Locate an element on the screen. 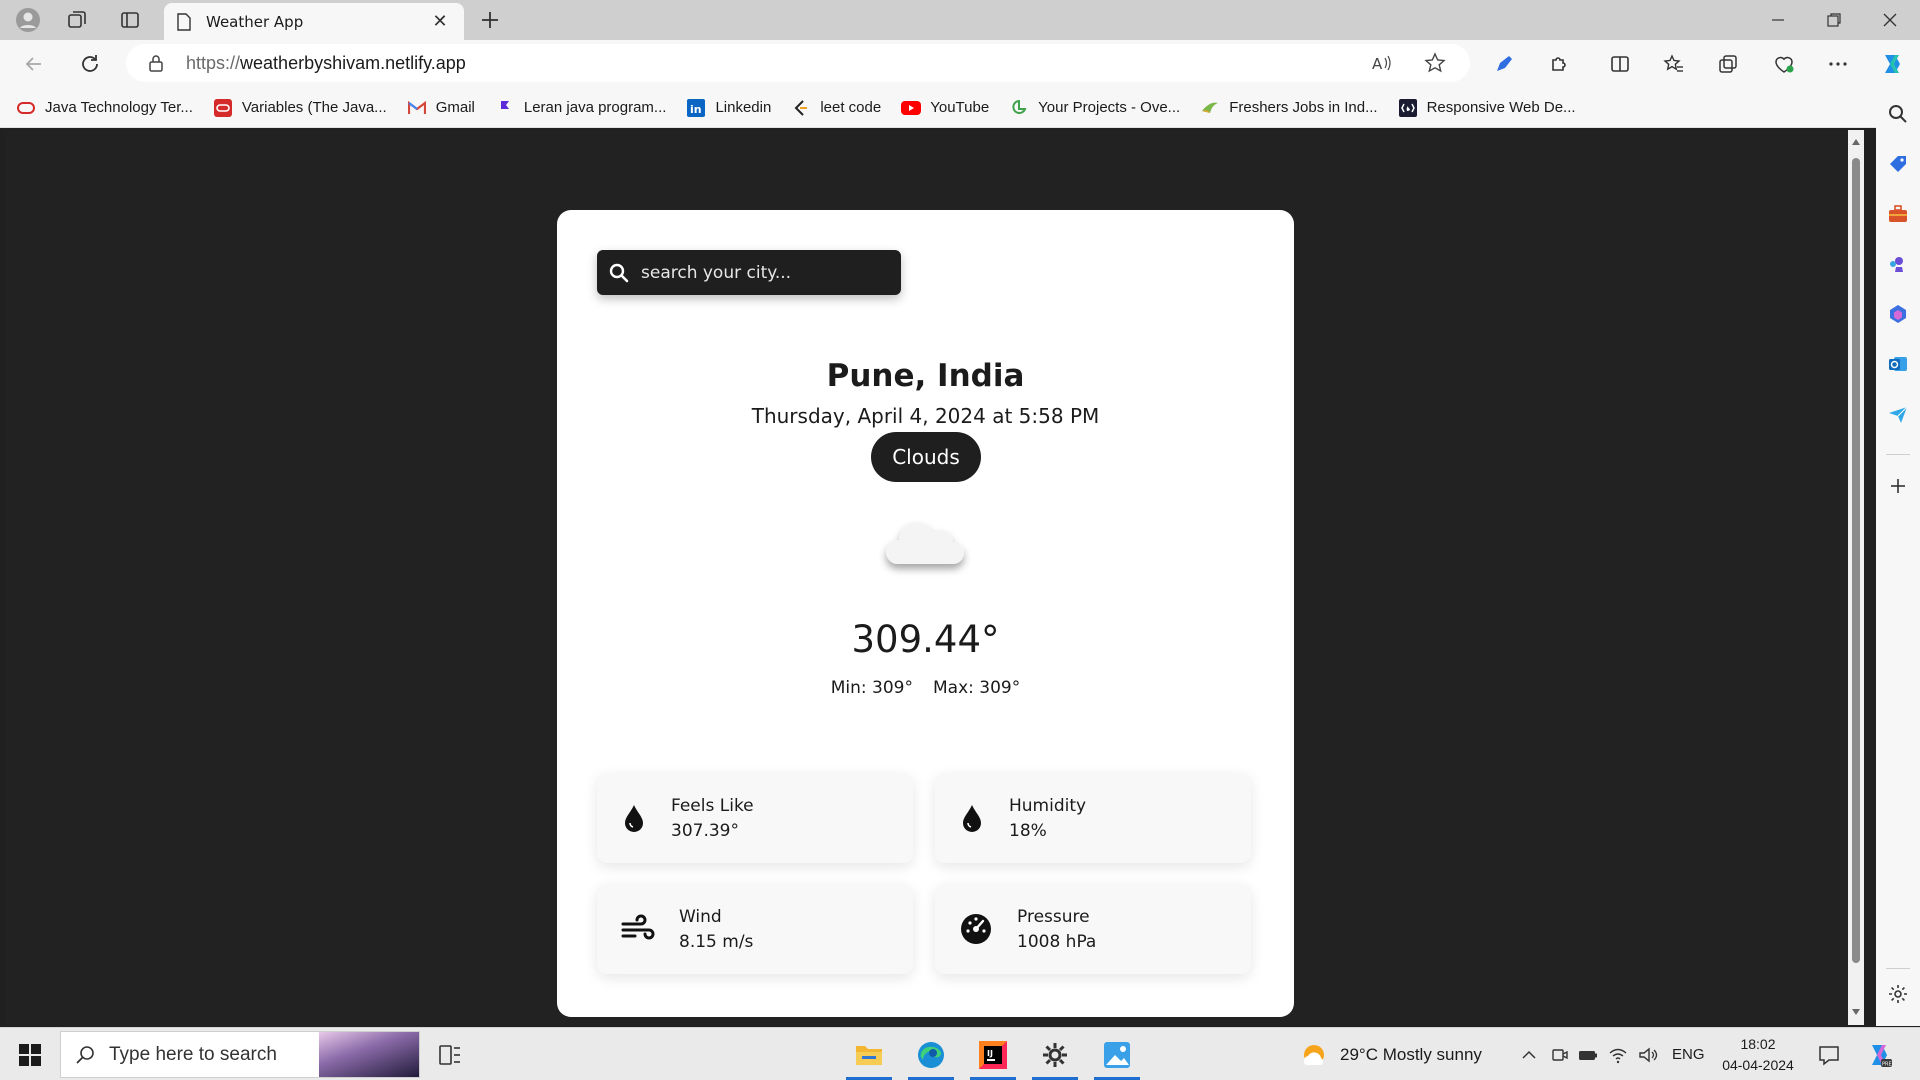  tab-bar: Weather App ✕ is located at coordinates (960, 20).